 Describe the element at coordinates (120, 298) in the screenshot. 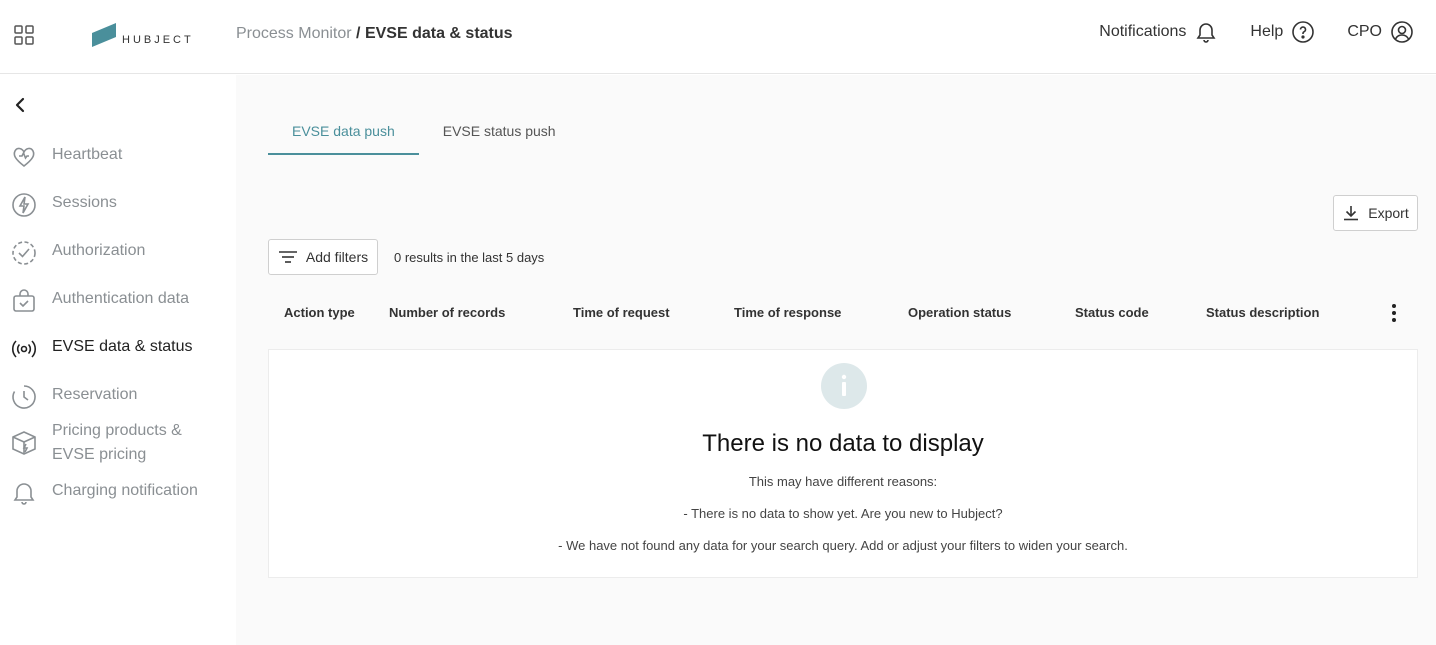

I see `sidebar-item-label: Authentication data` at that location.